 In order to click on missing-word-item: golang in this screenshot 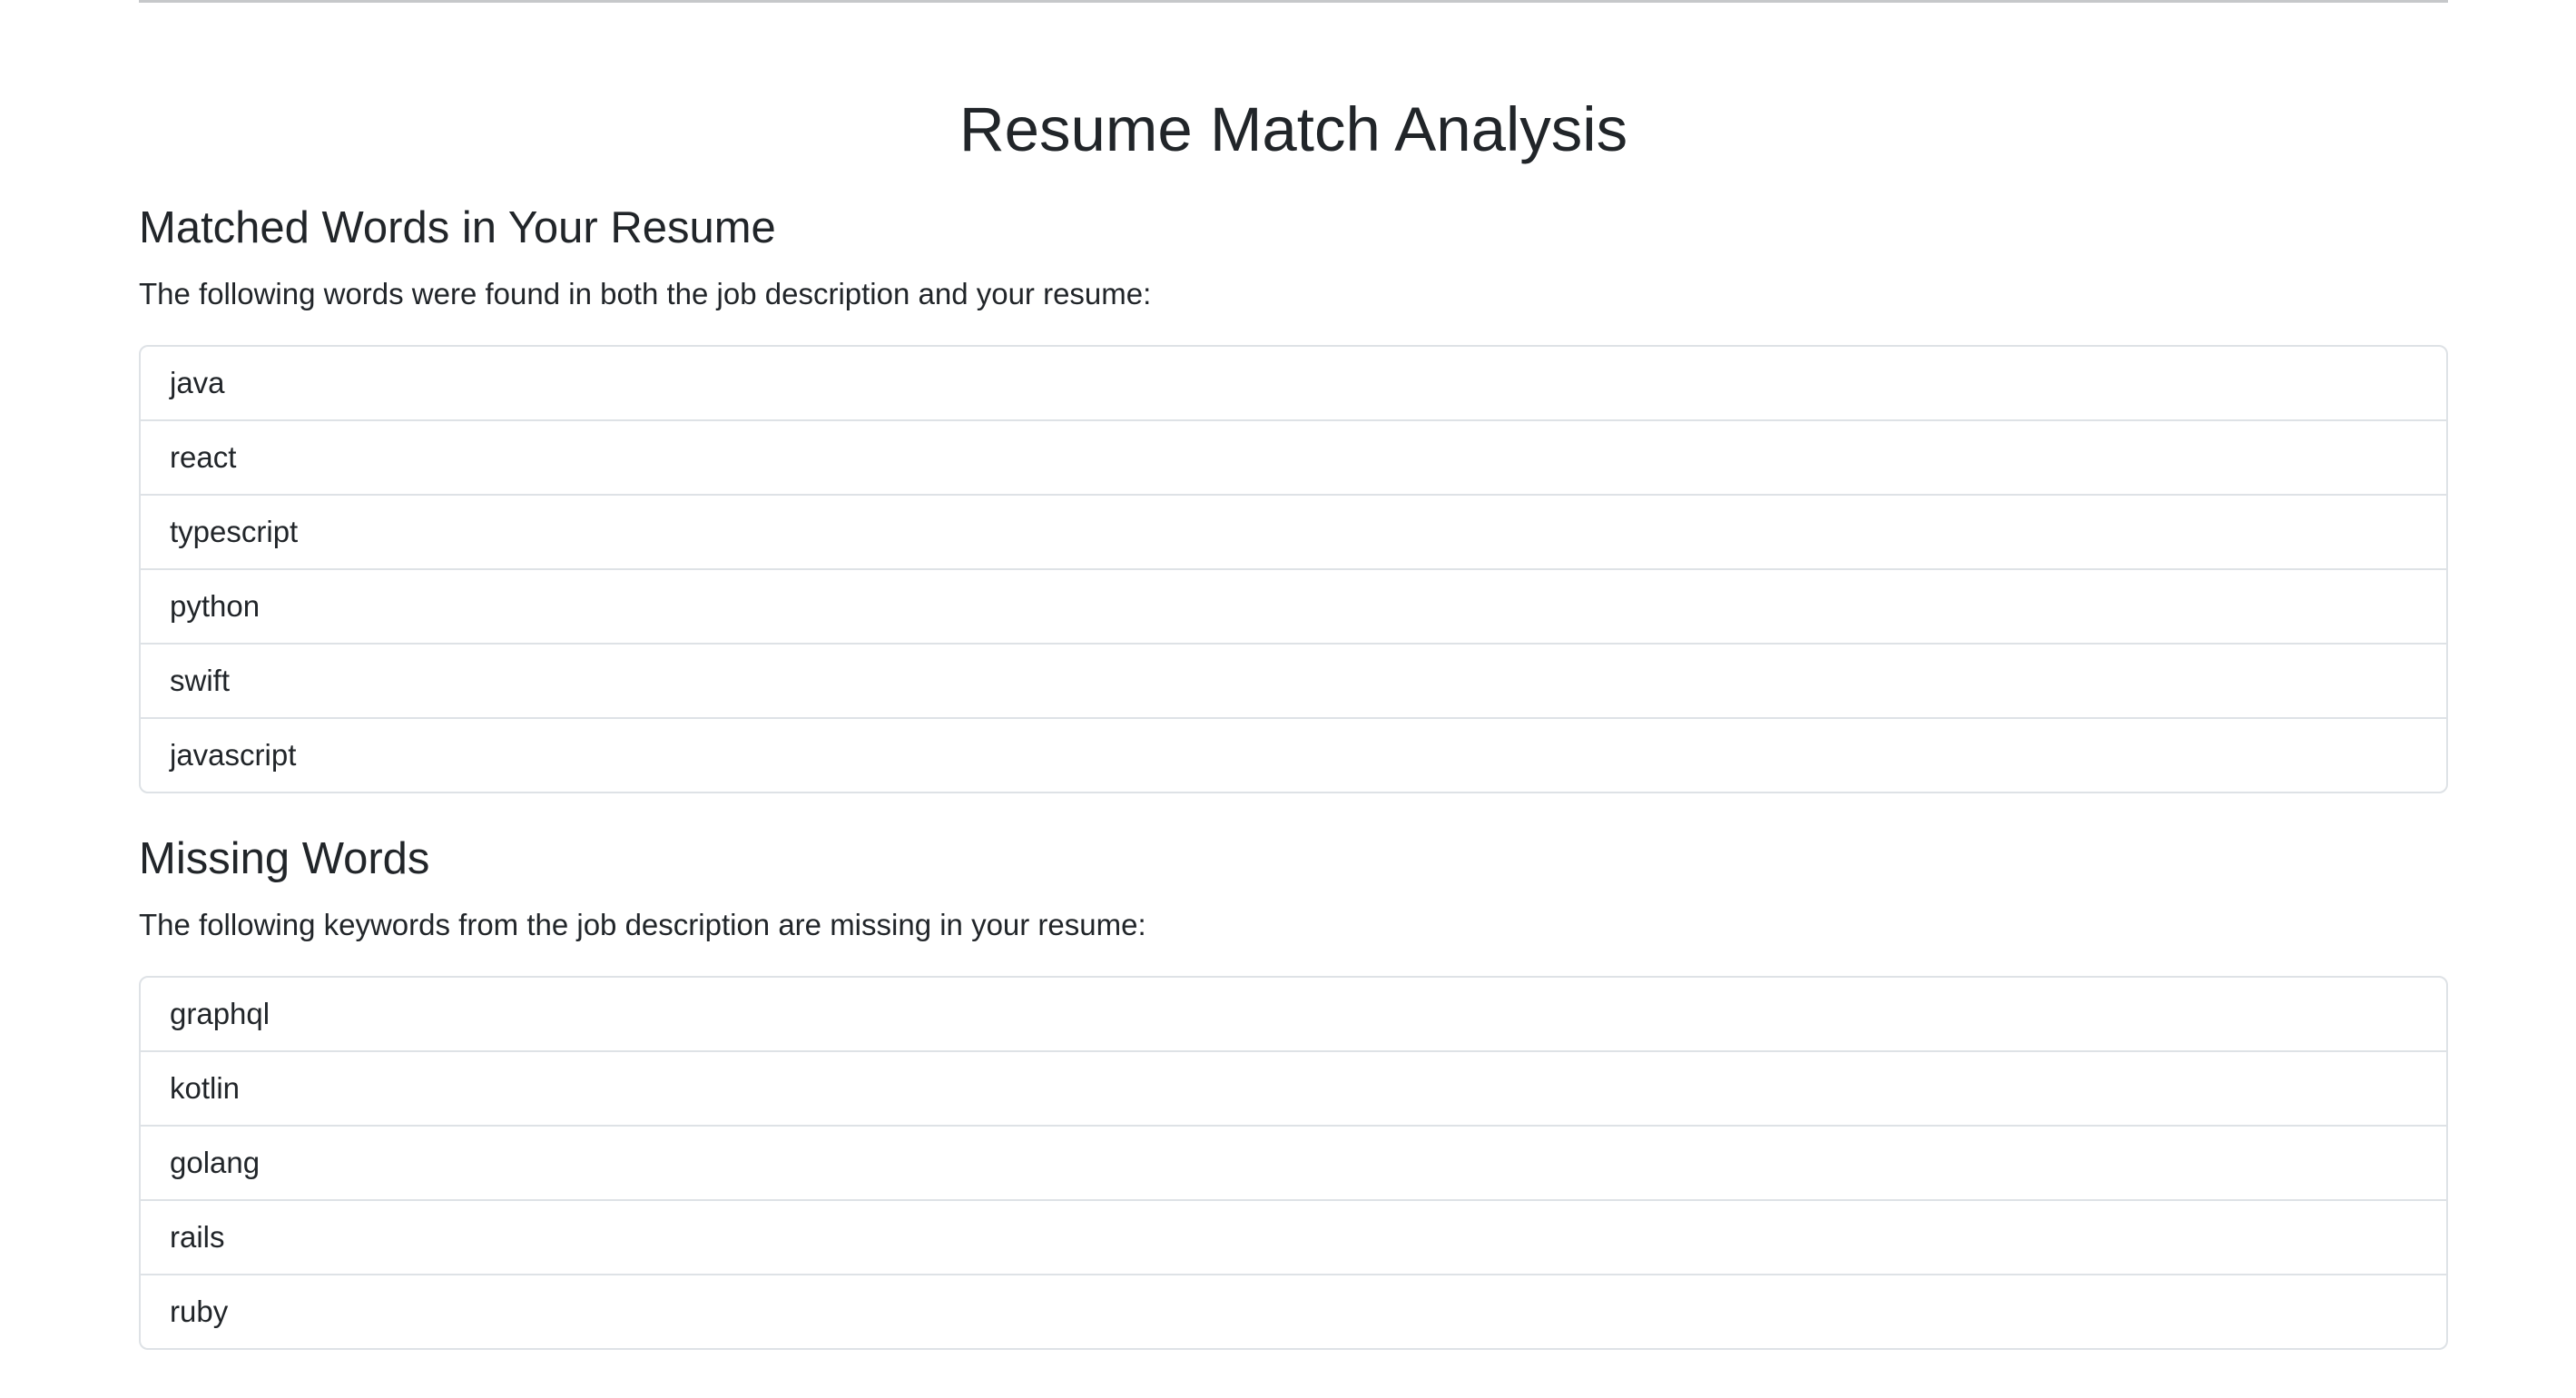, I will do `click(1293, 1162)`.